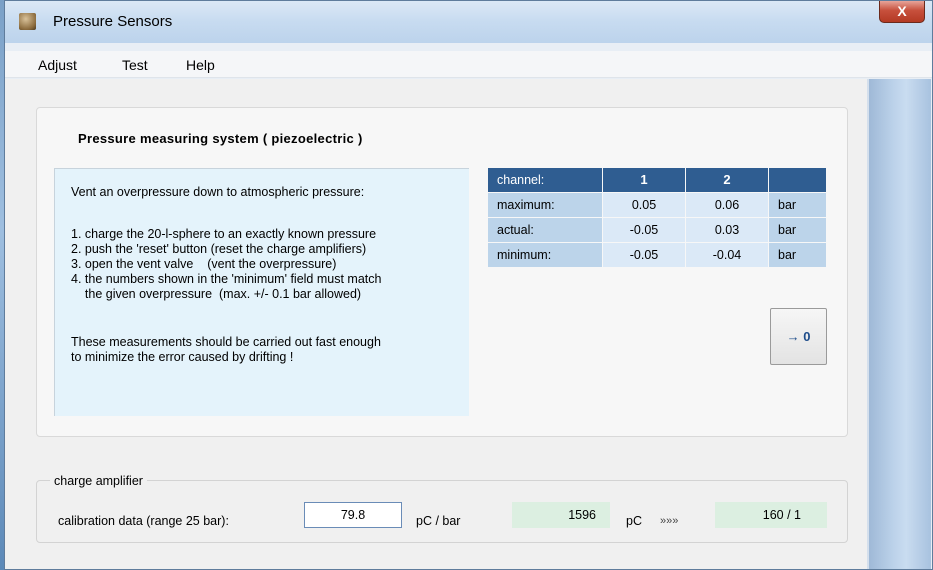 The height and width of the screenshot is (570, 933). What do you see at coordinates (797, 180) in the screenshot?
I see `table-header-unit` at bounding box center [797, 180].